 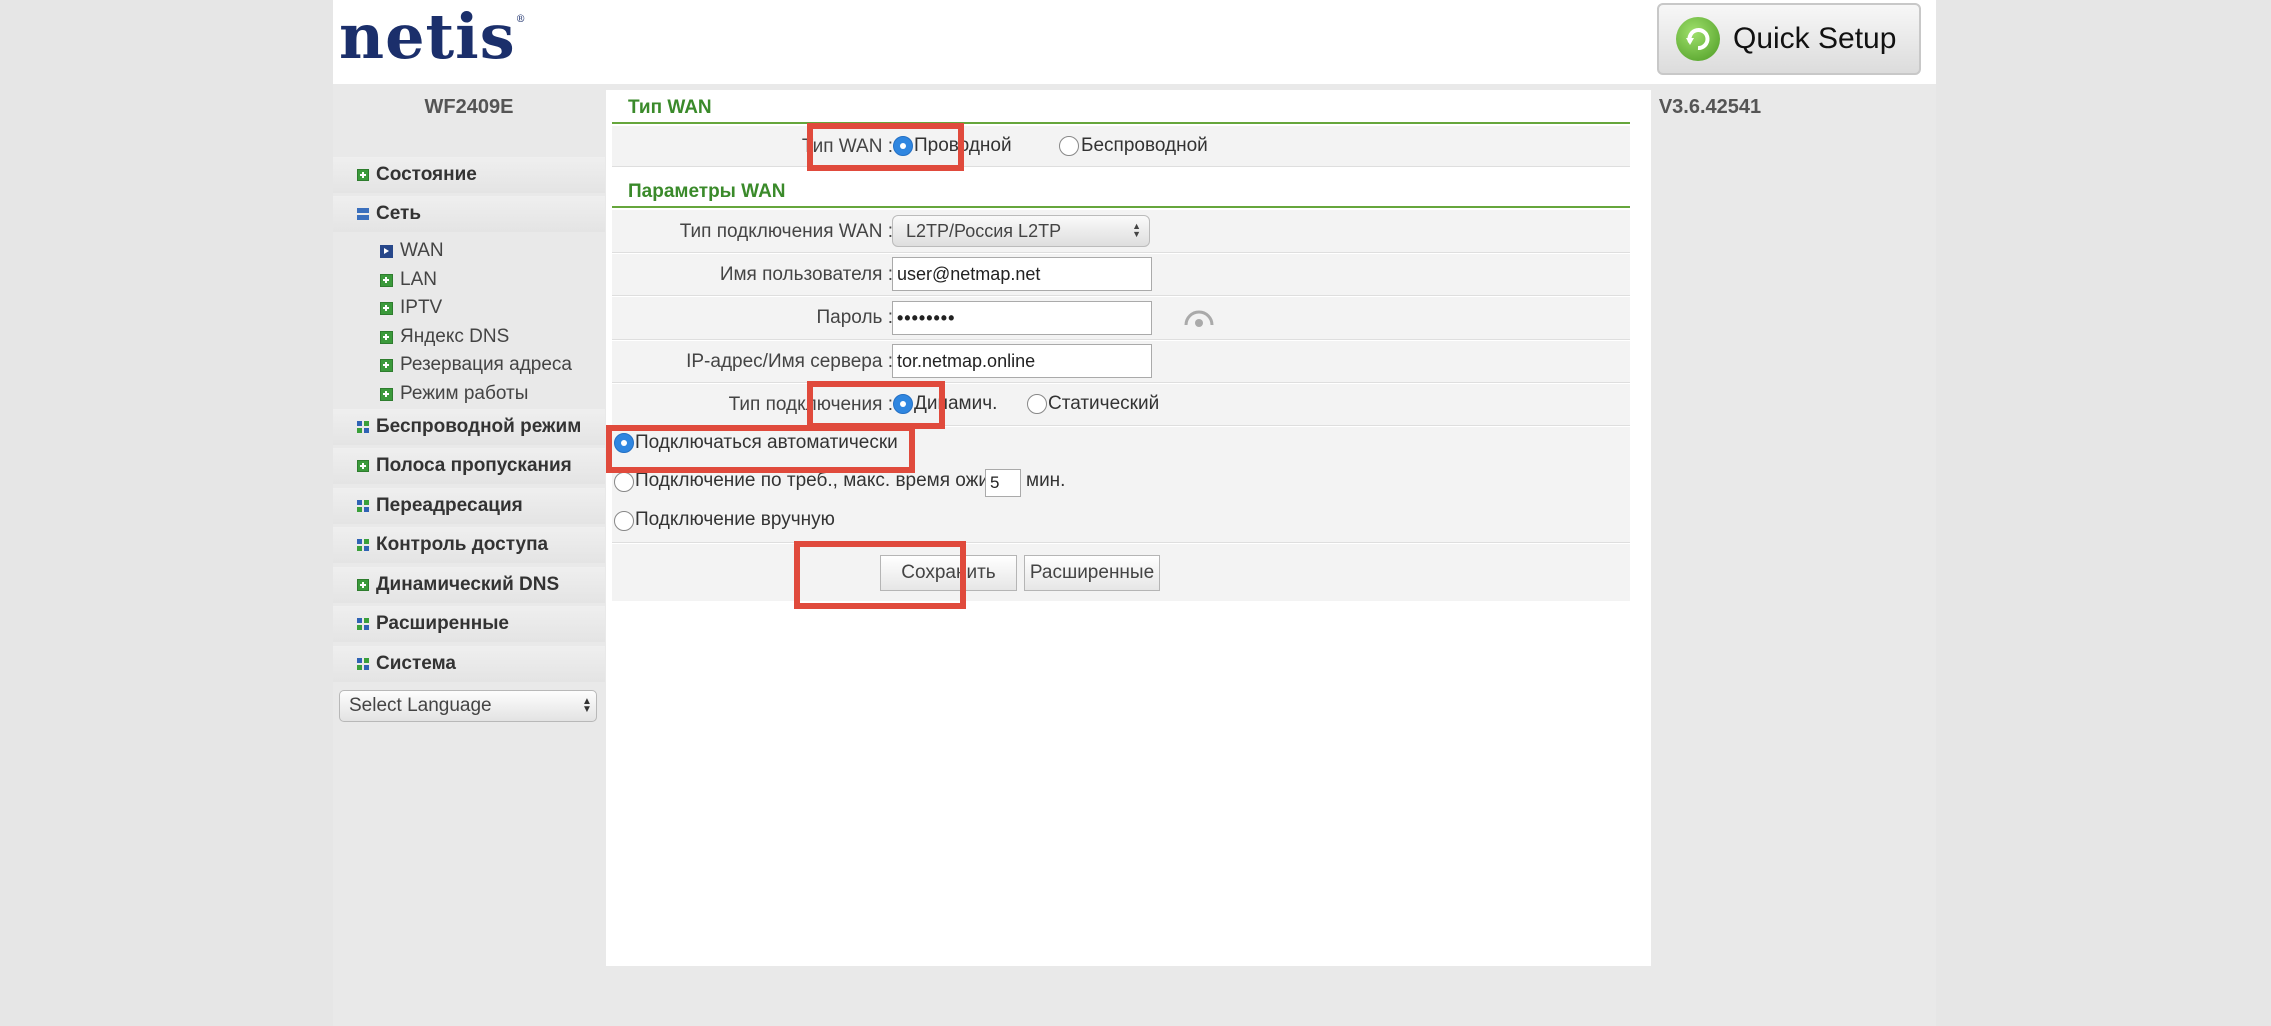 I want to click on password-row: Пароль : ••••••••, so click(x=1121, y=318).